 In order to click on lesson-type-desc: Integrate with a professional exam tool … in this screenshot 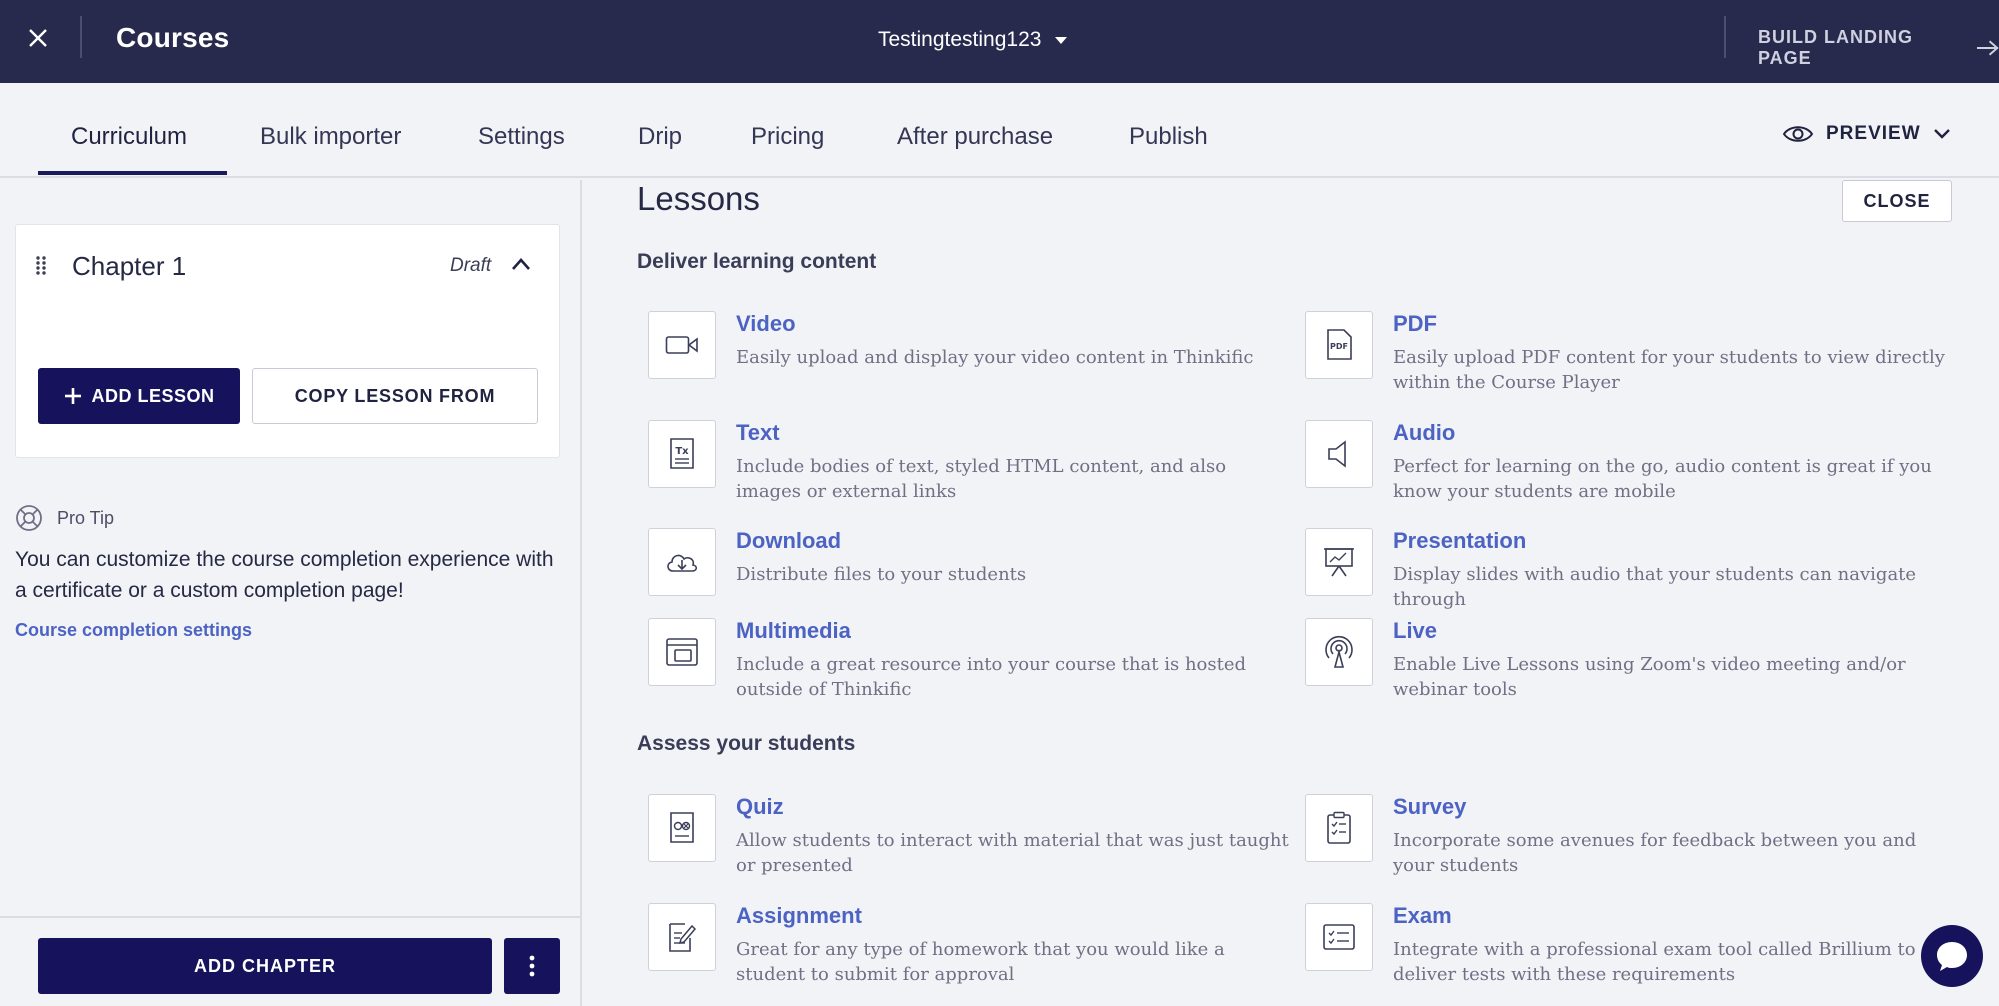, I will do `click(1654, 962)`.